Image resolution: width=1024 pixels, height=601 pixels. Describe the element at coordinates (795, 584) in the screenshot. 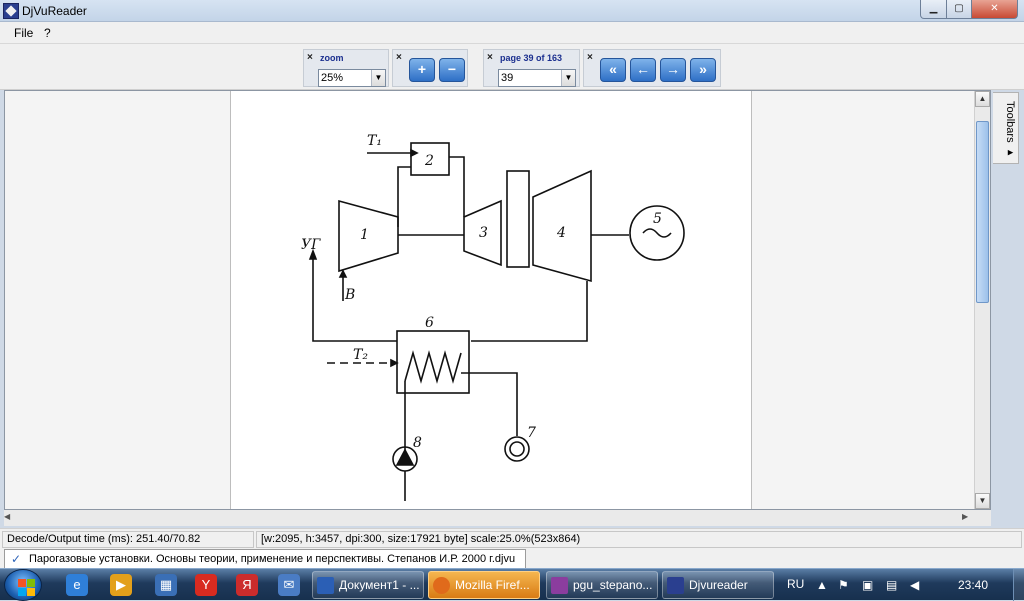

I see `language-indicator: RU` at that location.